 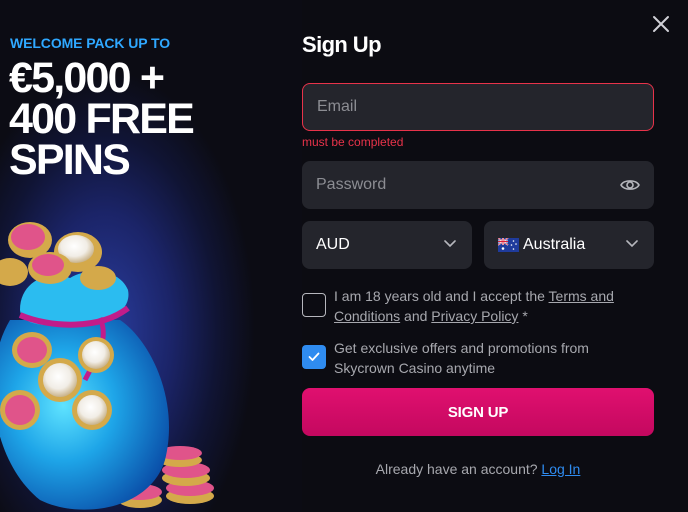 I want to click on promo-headline-line: €5,000 +, so click(x=87, y=78).